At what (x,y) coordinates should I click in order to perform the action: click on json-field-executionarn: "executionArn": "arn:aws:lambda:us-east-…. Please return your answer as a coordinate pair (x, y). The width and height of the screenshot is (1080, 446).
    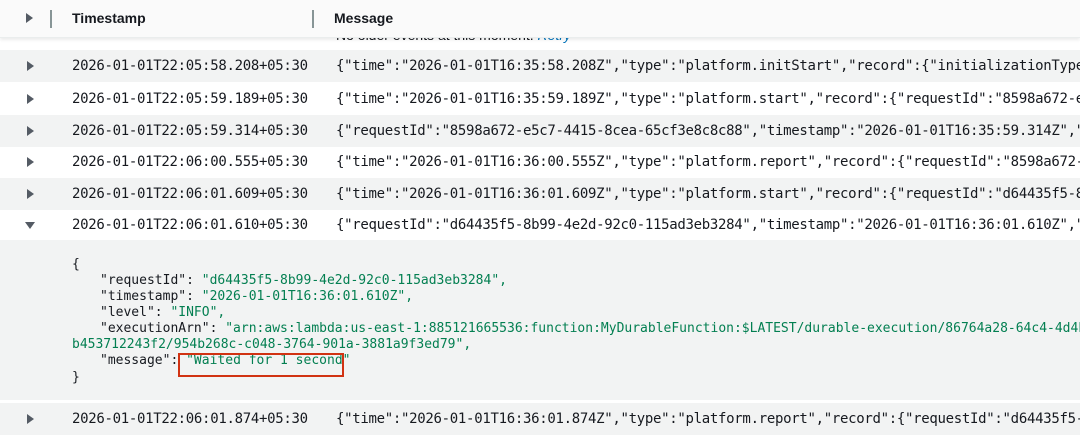
    Looking at the image, I should click on (590, 329).